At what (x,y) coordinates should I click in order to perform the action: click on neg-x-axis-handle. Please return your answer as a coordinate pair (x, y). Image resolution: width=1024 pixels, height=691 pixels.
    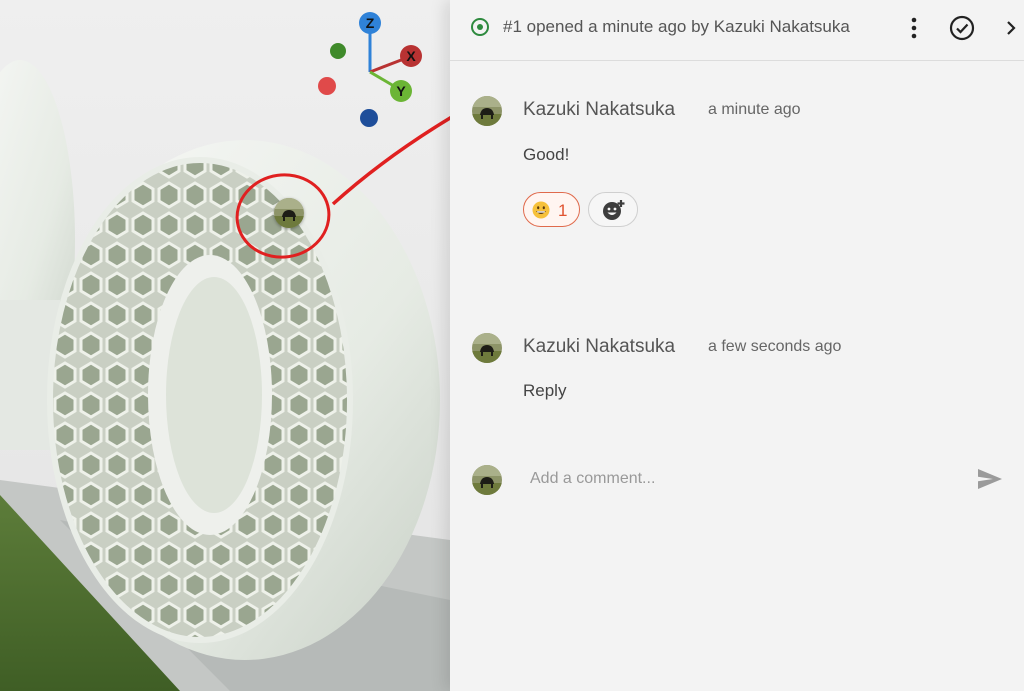
    Looking at the image, I should click on (327, 86).